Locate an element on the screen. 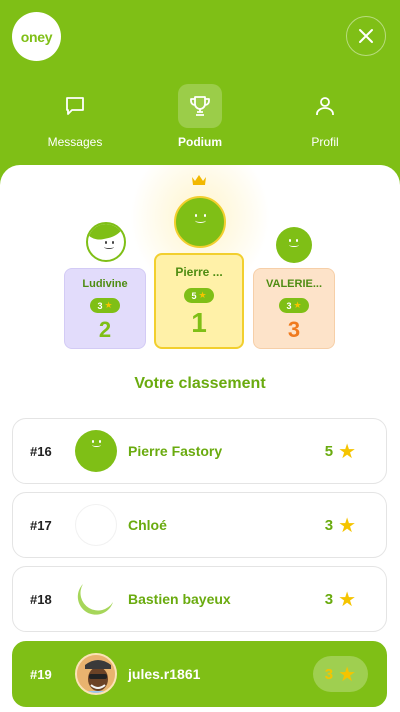  tab-podium: Podium is located at coordinates (200, 116).